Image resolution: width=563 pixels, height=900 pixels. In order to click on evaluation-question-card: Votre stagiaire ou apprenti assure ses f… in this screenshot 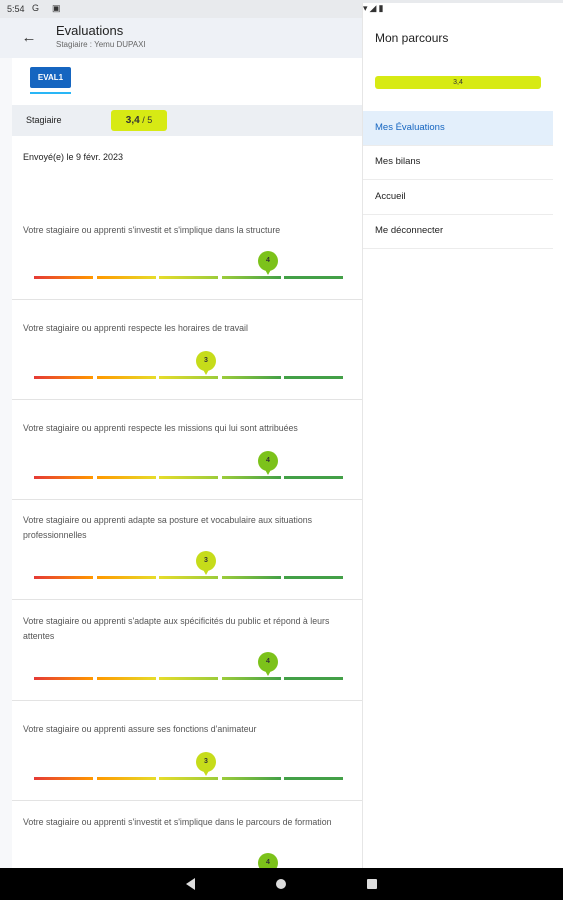, I will do `click(187, 751)`.